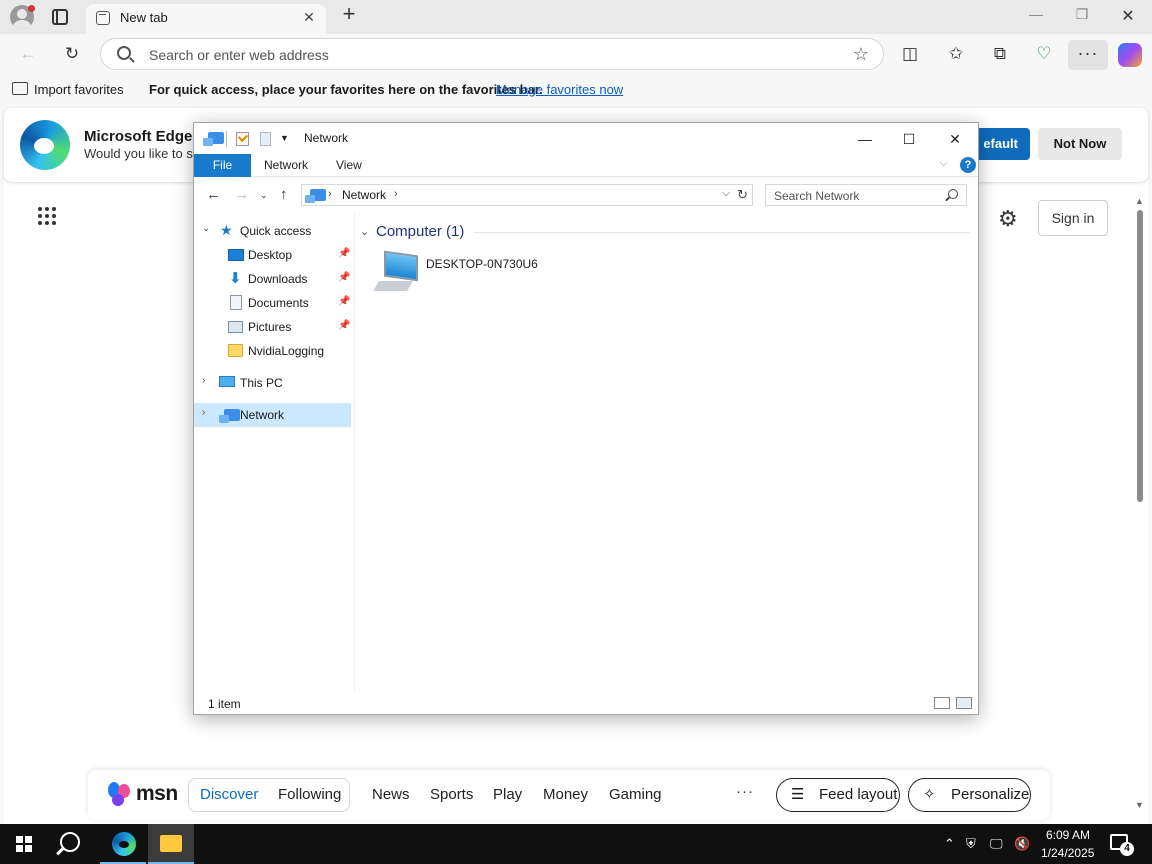  What do you see at coordinates (942, 703) in the screenshot?
I see `details-view-icon` at bounding box center [942, 703].